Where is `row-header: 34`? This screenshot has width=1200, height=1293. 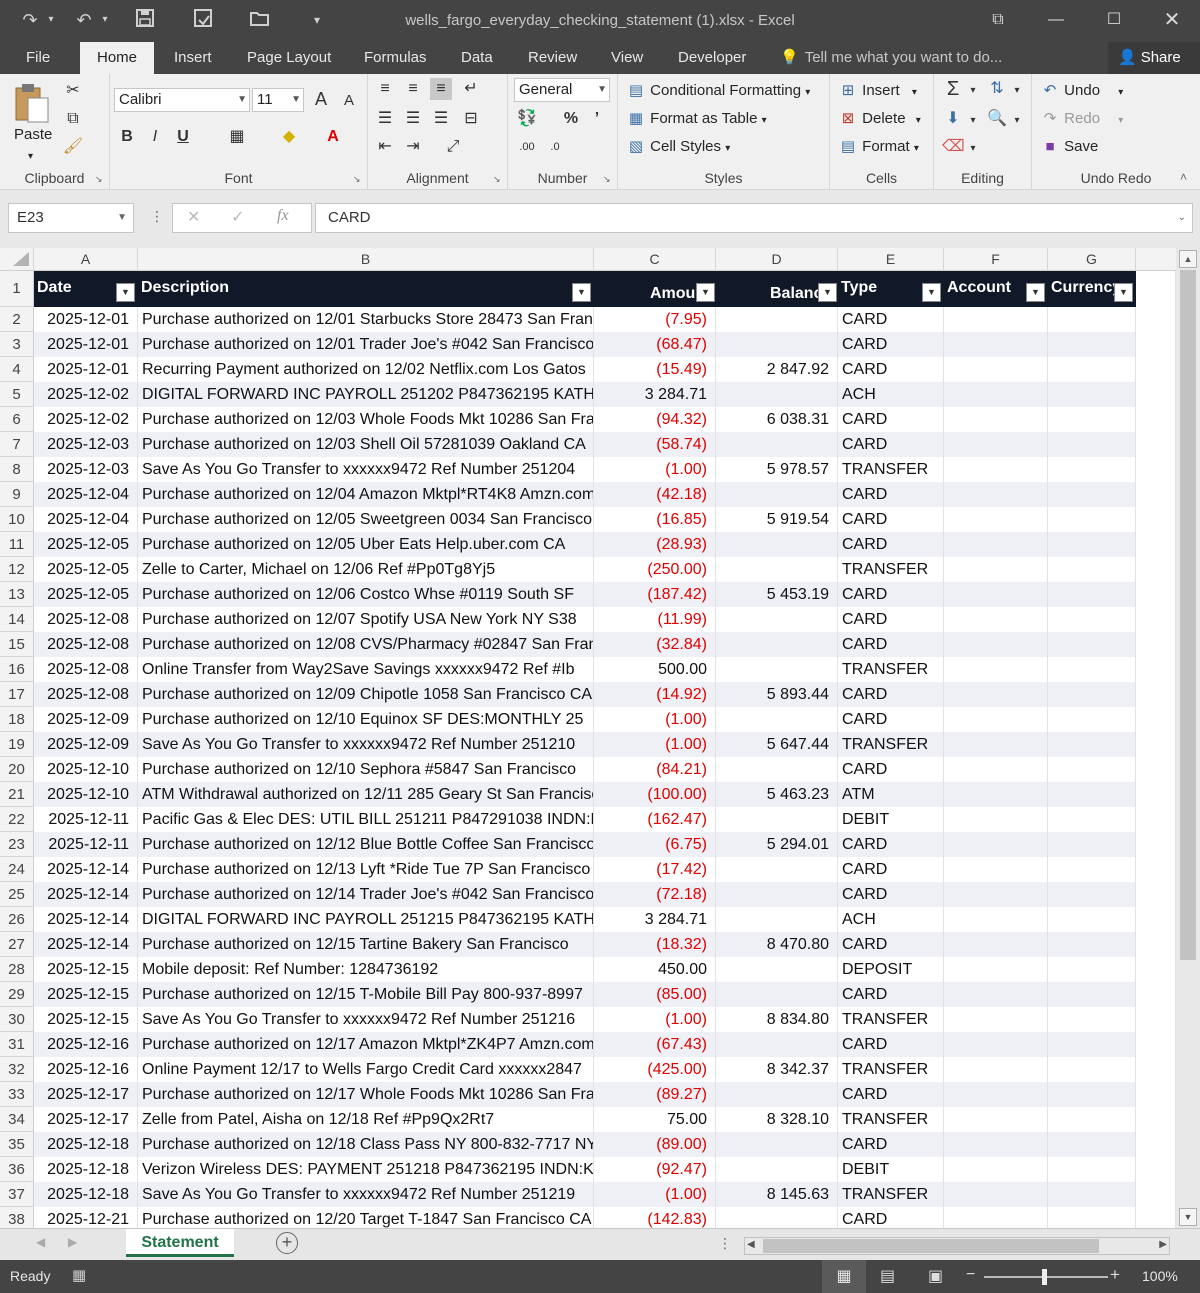
row-header: 34 is located at coordinates (17, 1119).